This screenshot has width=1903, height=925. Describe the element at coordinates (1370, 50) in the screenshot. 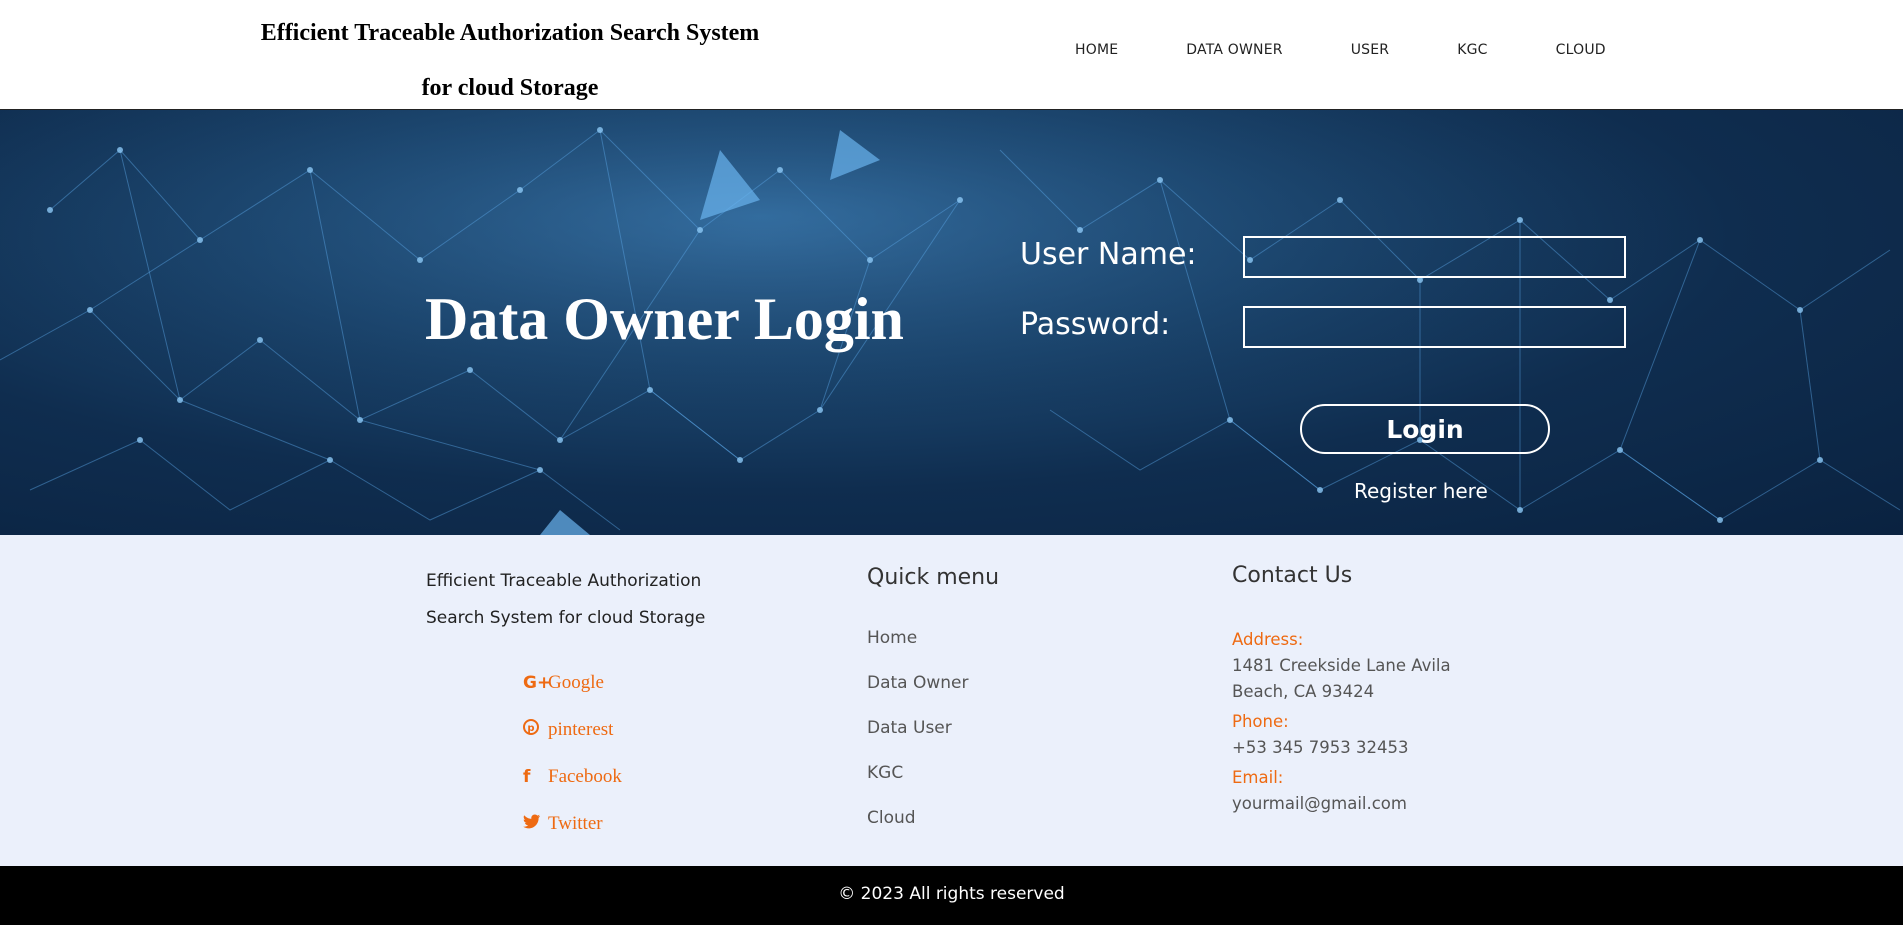

I see `nav-user: USER` at that location.